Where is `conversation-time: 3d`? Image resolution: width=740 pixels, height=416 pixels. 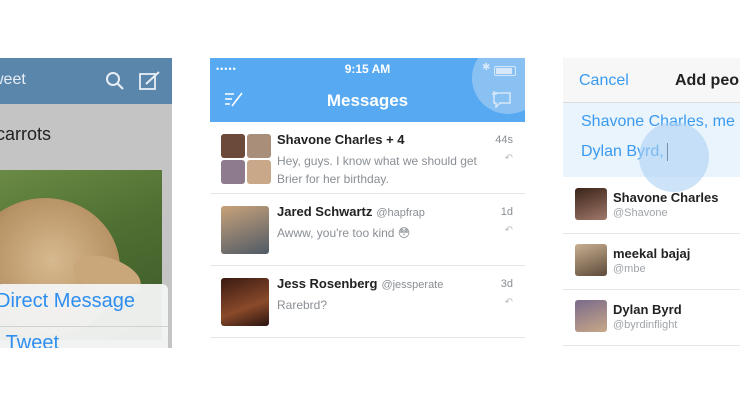 conversation-time: 3d is located at coordinates (506, 284).